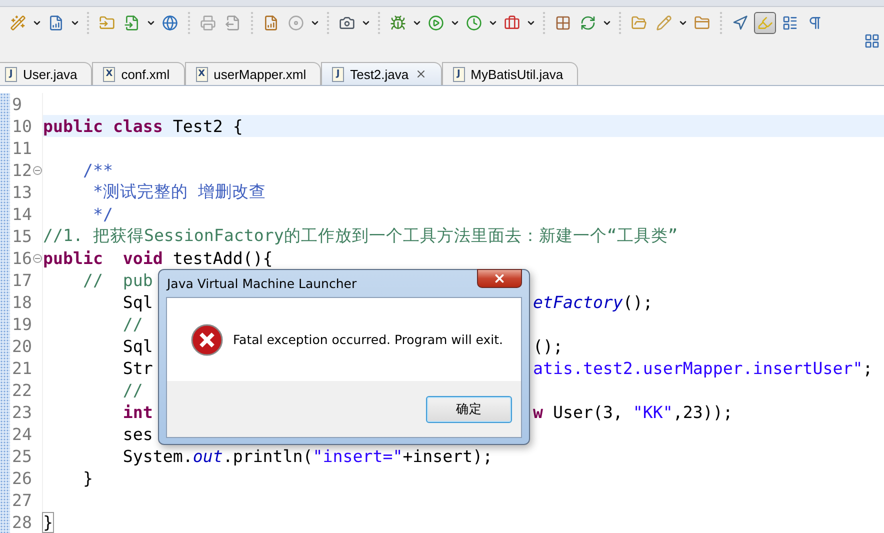  Describe the element at coordinates (469, 409) in the screenshot. I see `ok-button: 确定` at that location.